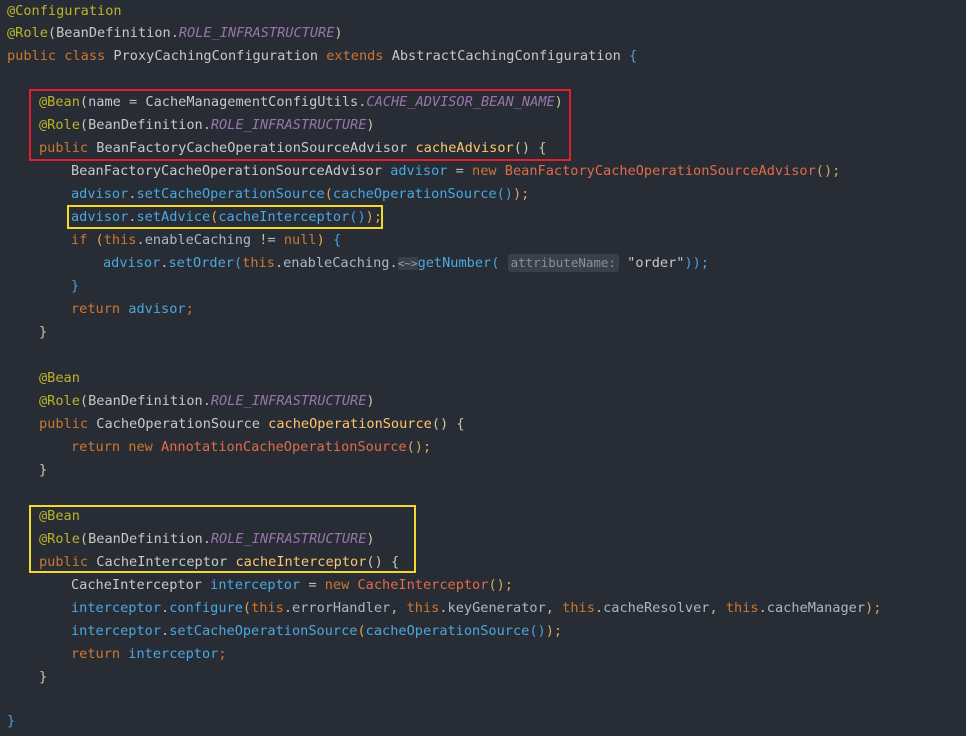  I want to click on annotation: @Configuration, so click(64, 11).